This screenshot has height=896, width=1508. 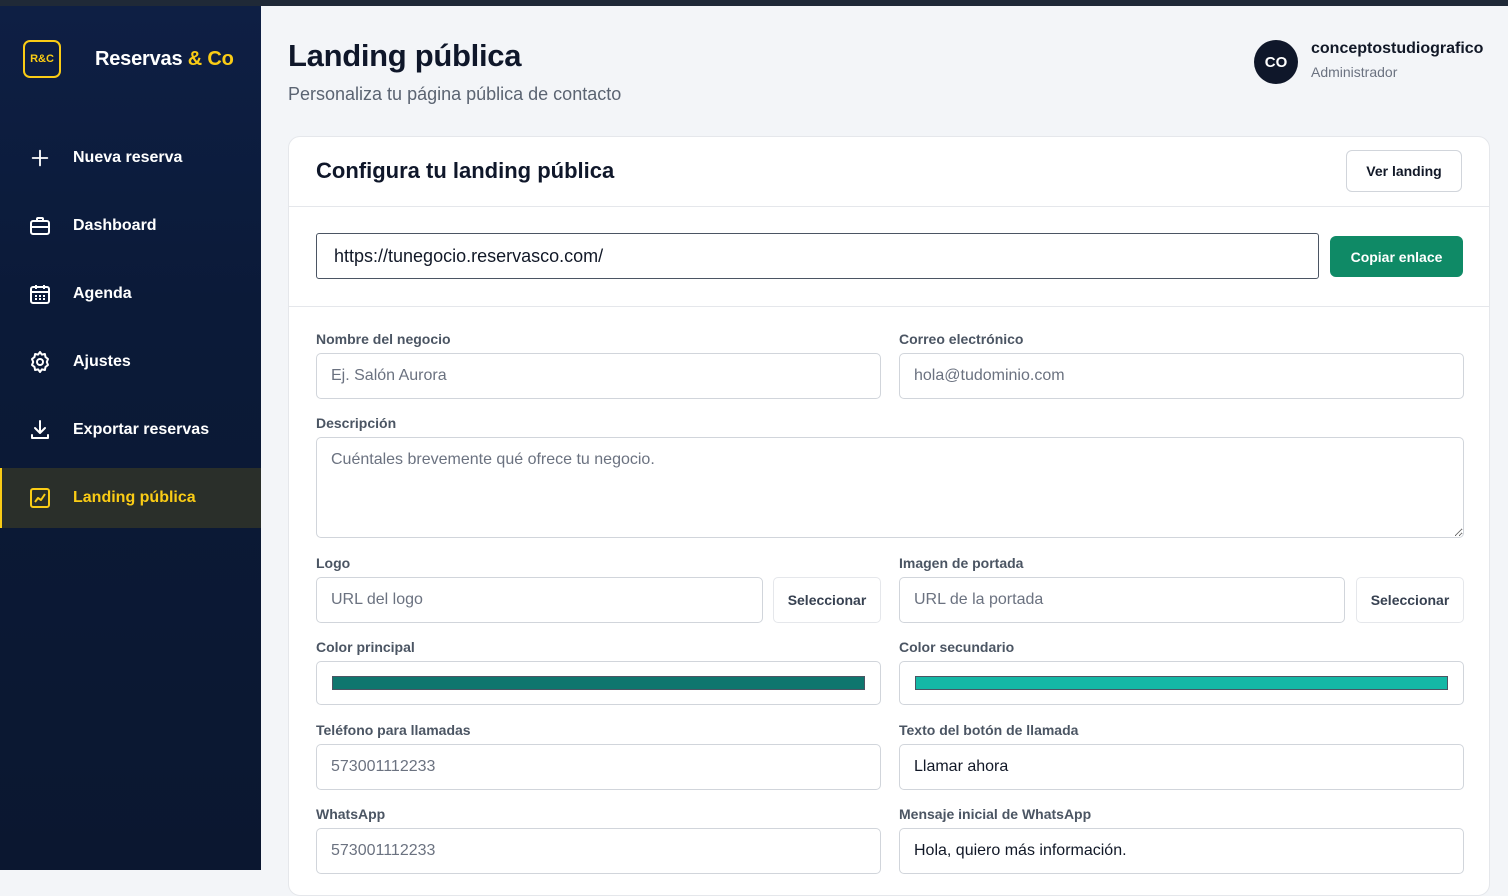 I want to click on brand-name-accent: & Co, so click(x=210, y=58).